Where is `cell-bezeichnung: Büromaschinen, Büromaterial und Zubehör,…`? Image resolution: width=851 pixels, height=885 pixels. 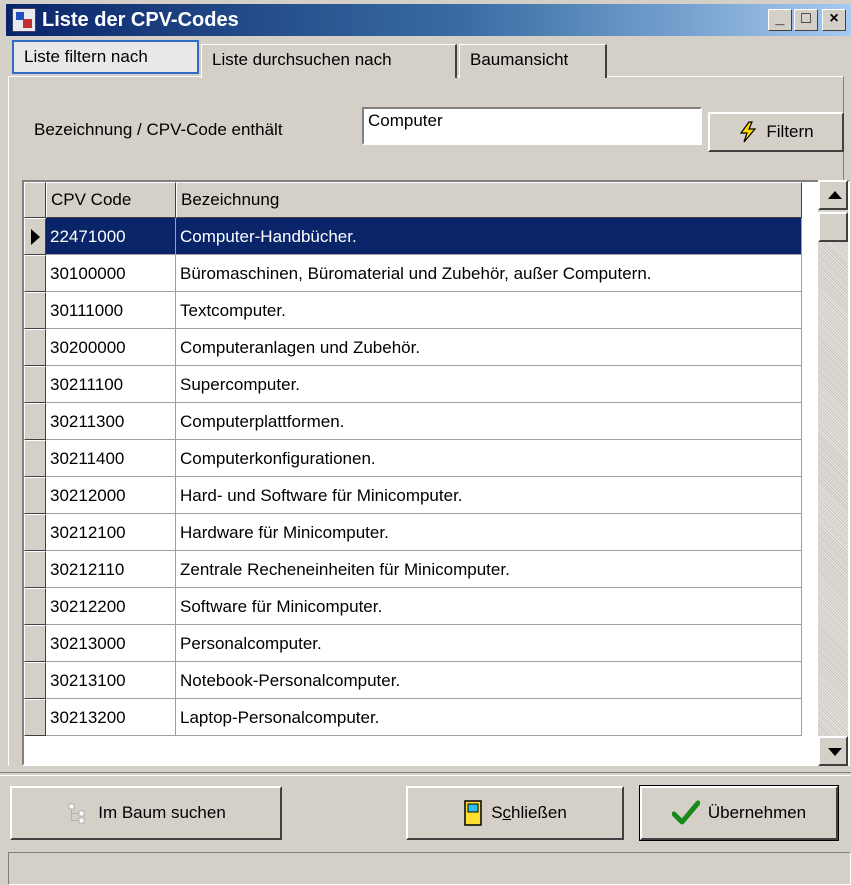
cell-bezeichnung: Büromaschinen, Büromaterial und Zubehör,… is located at coordinates (489, 273).